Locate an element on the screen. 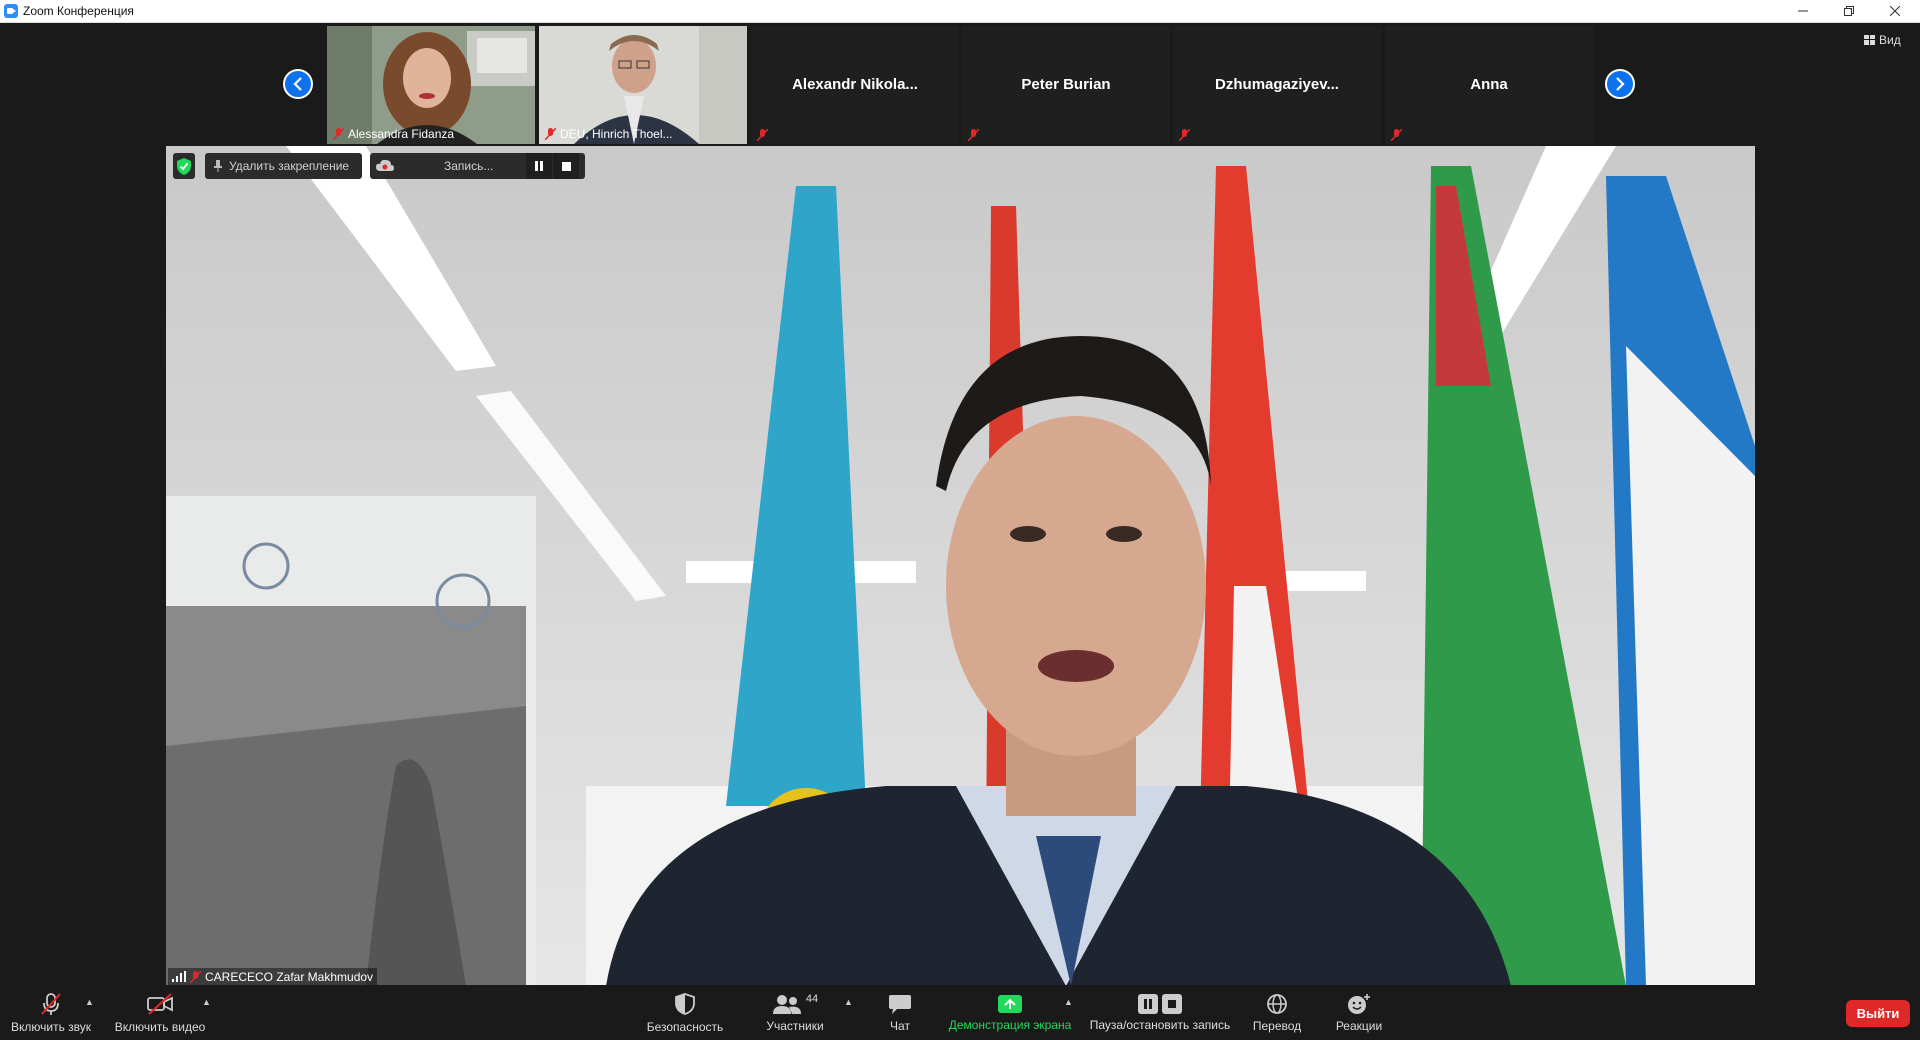 The width and height of the screenshot is (1920, 1040). unmute-button: Включить звук is located at coordinates (51, 1012).